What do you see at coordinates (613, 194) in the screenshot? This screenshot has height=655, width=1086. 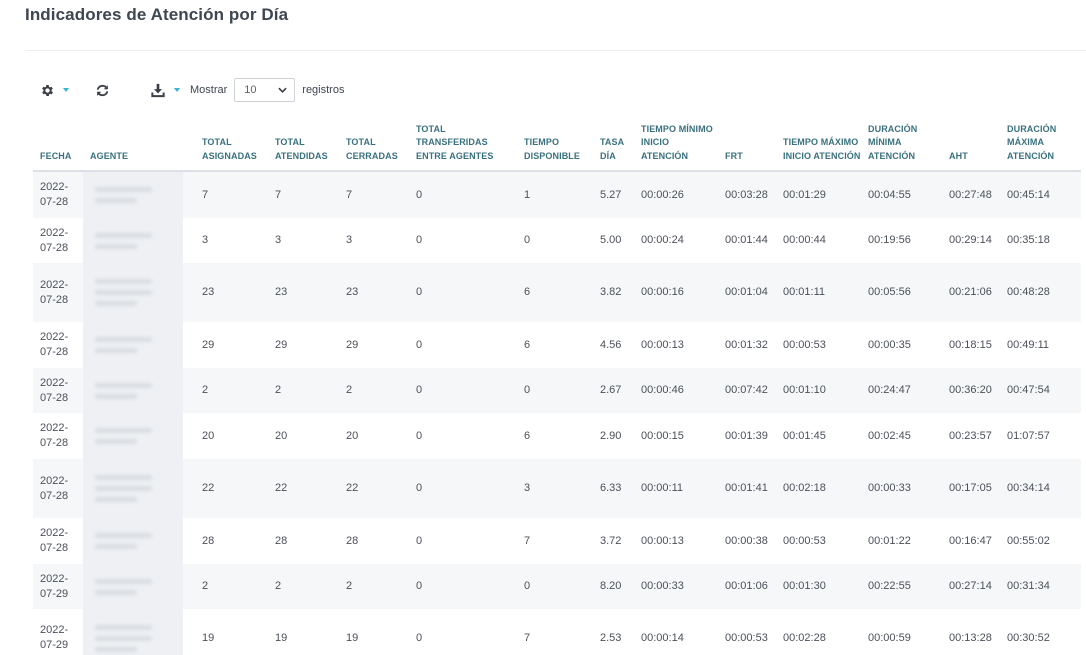 I see `cell-tasa-dia: 5.27` at bounding box center [613, 194].